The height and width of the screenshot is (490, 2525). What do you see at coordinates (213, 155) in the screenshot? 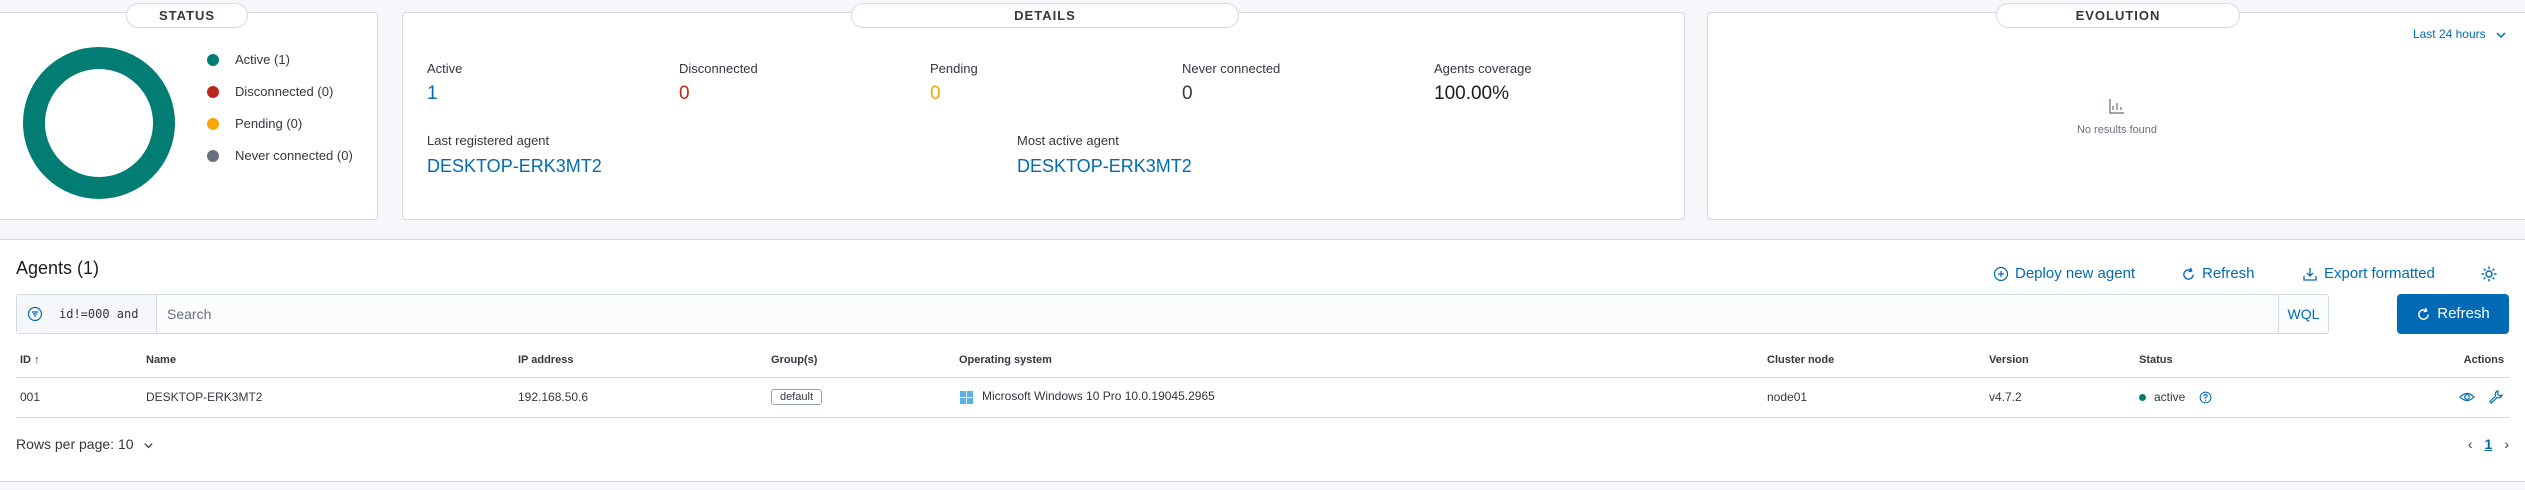
I see `never-connected-dot-icon` at bounding box center [213, 155].